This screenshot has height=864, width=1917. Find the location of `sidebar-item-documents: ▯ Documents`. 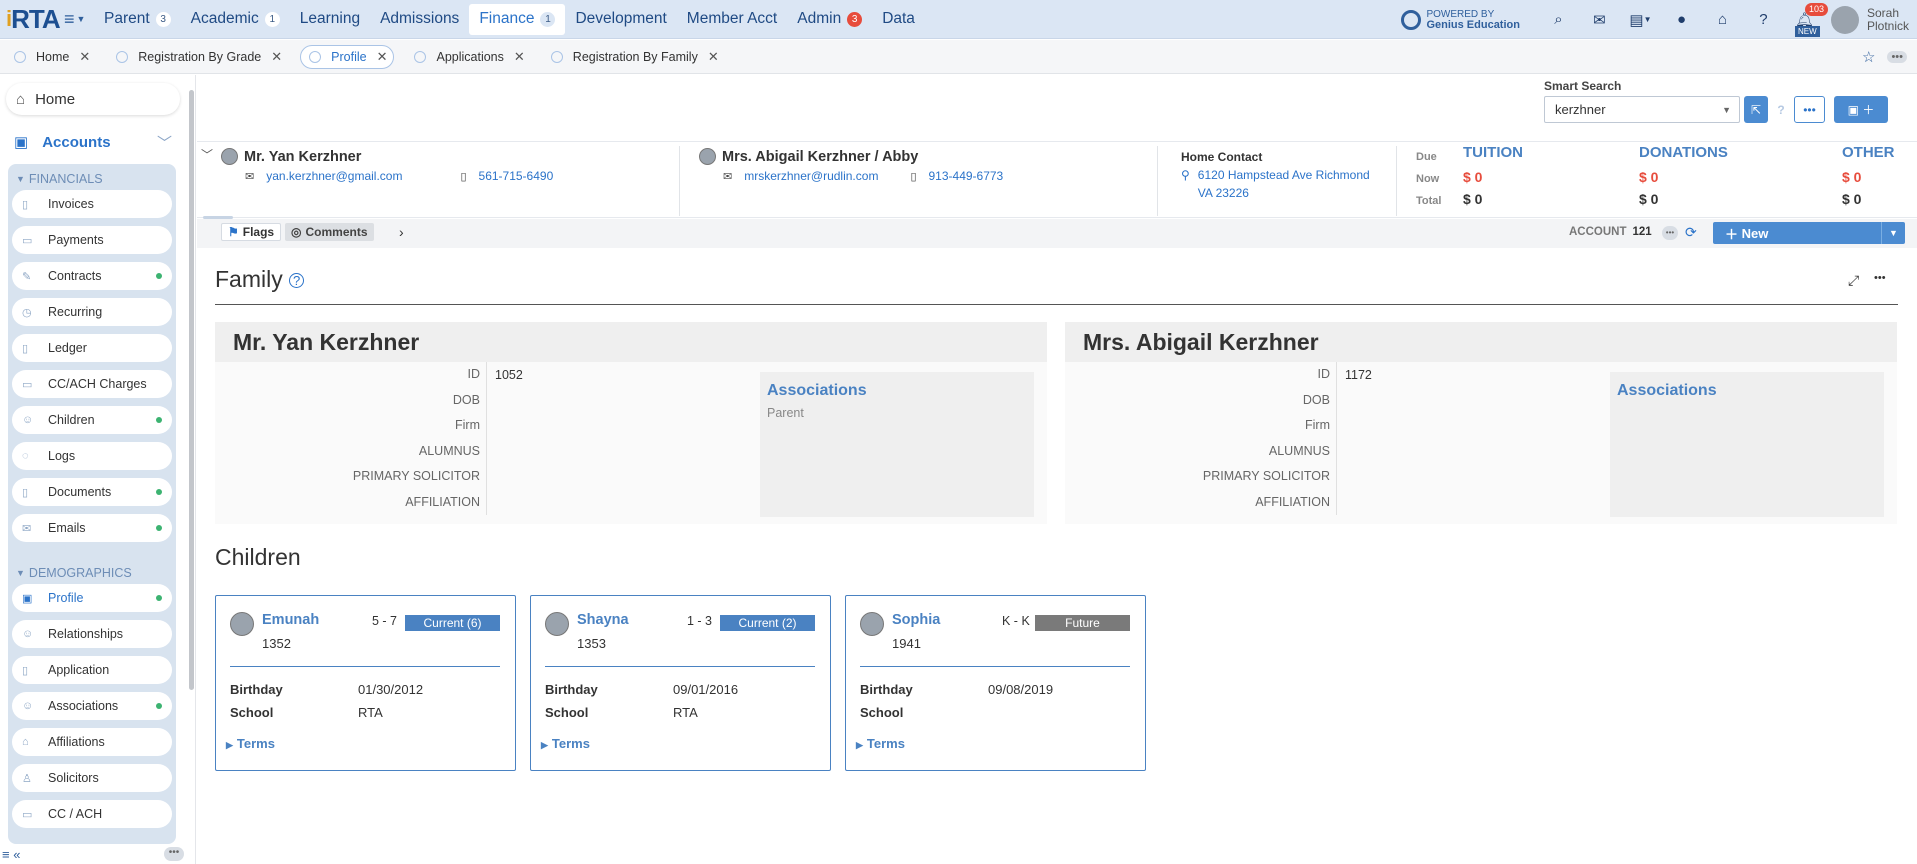

sidebar-item-documents: ▯ Documents is located at coordinates (92, 492).